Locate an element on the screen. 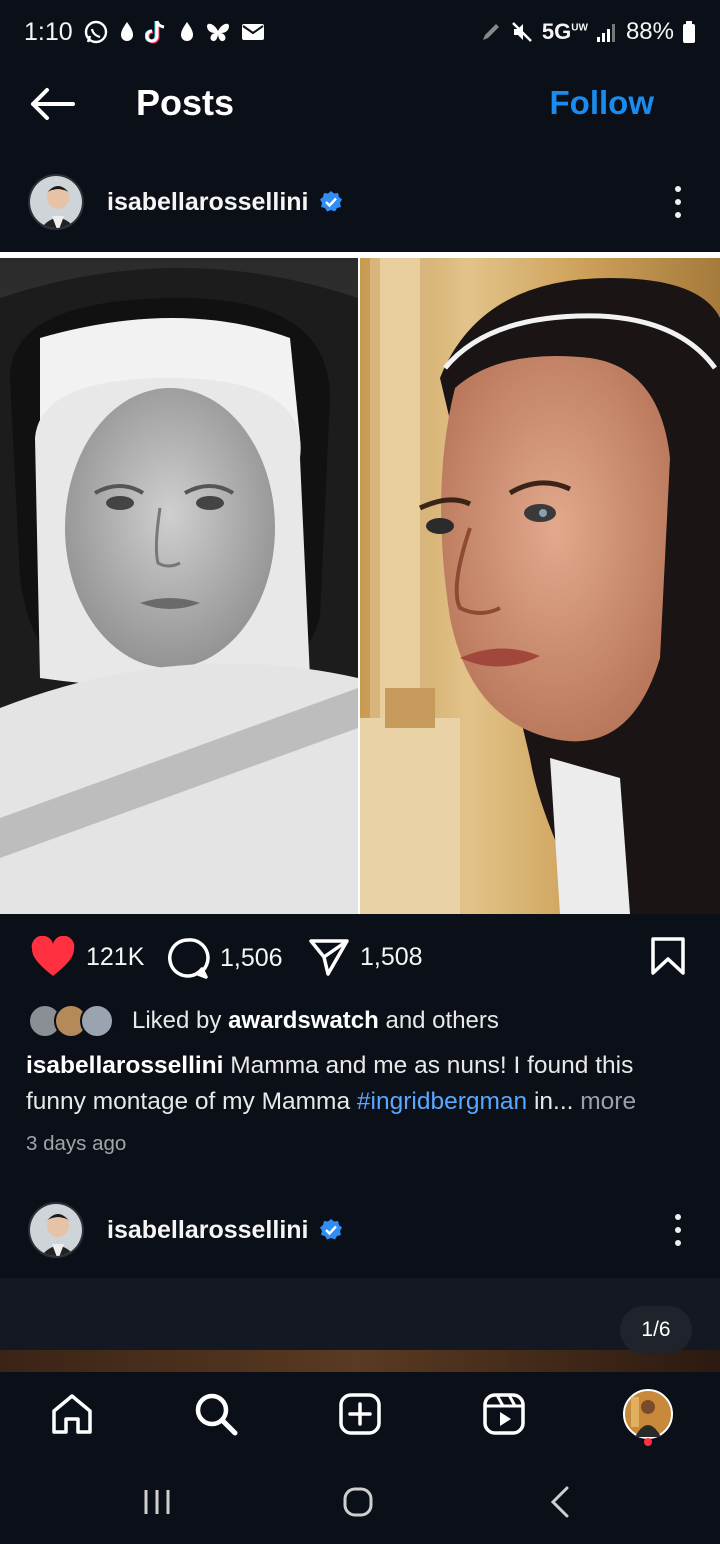 The height and width of the screenshot is (1544, 720). recent-apps-icon is located at coordinates (157, 1502).